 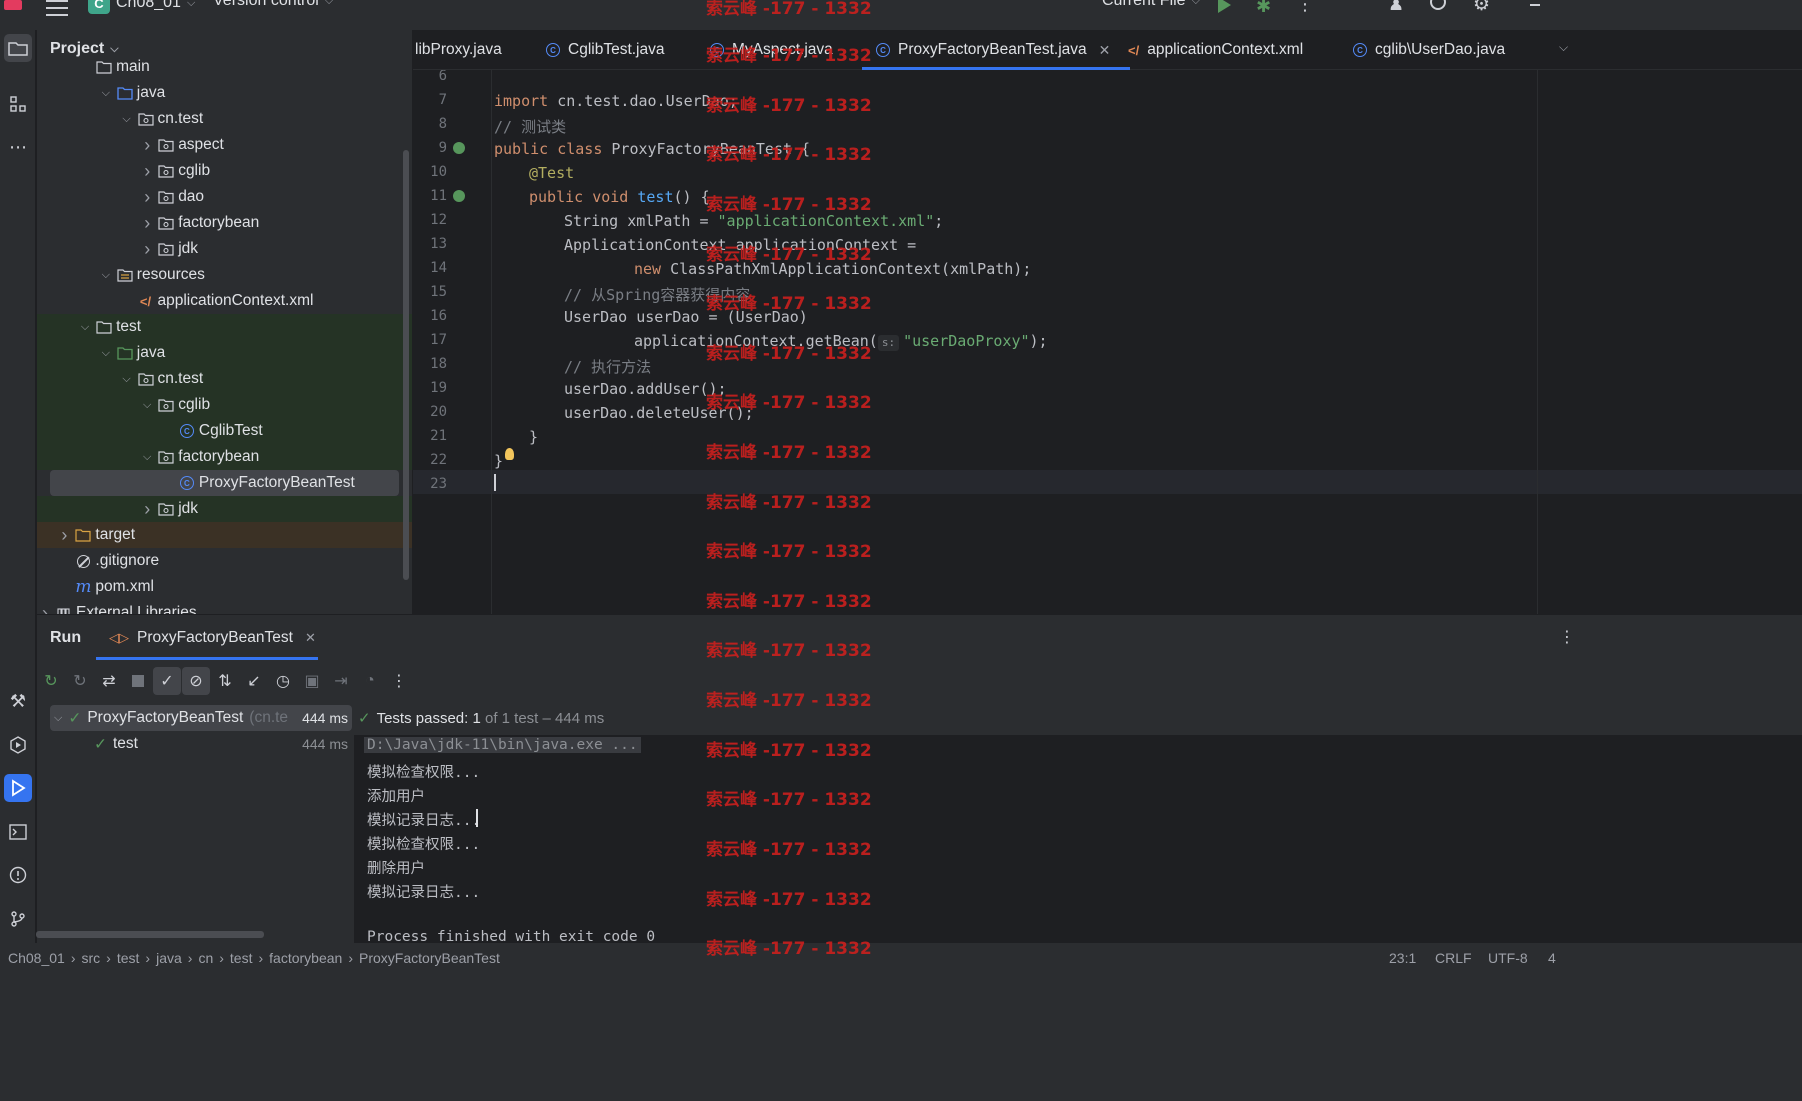 What do you see at coordinates (1535, 5) in the screenshot?
I see `minimize-icon` at bounding box center [1535, 5].